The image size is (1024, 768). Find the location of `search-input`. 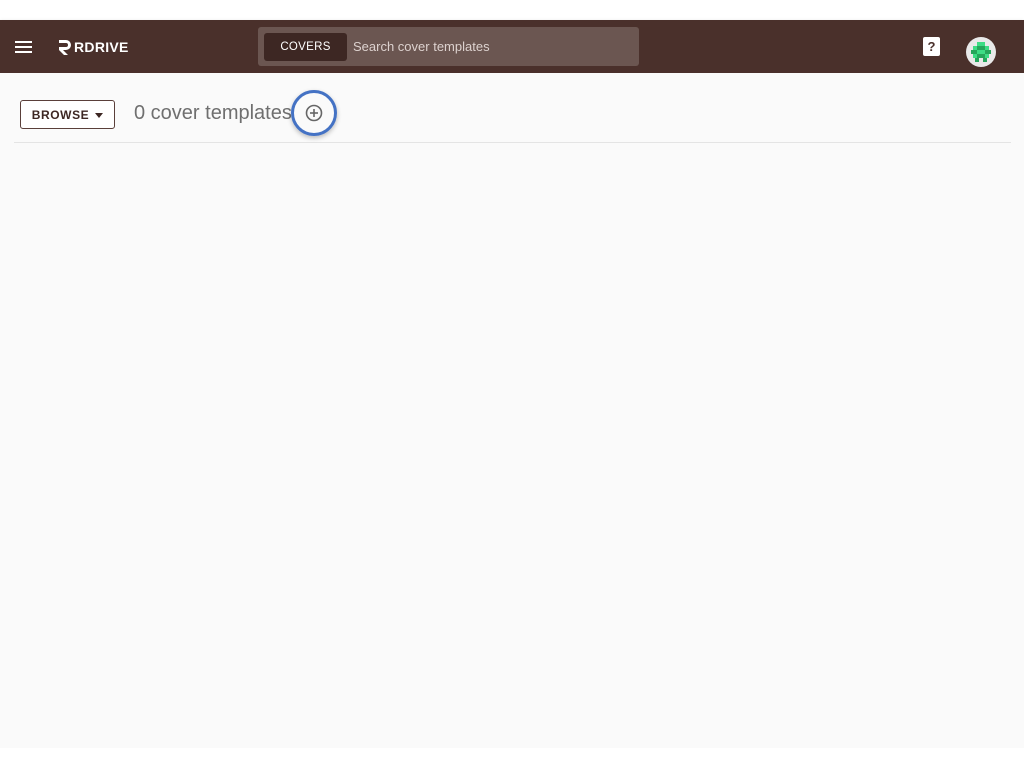

search-input is located at coordinates (496, 46).